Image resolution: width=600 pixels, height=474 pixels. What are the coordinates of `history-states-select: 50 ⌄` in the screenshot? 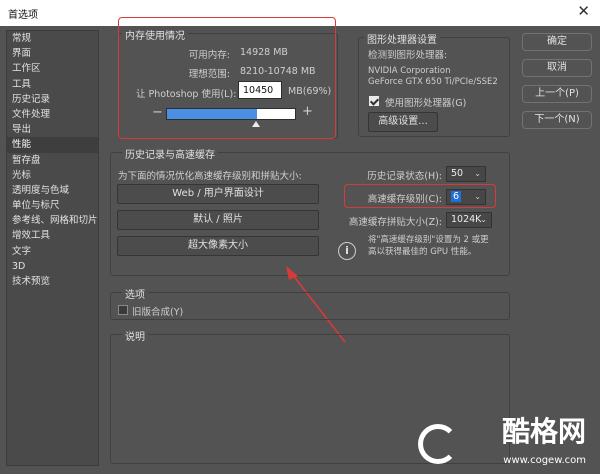 It's located at (466, 174).